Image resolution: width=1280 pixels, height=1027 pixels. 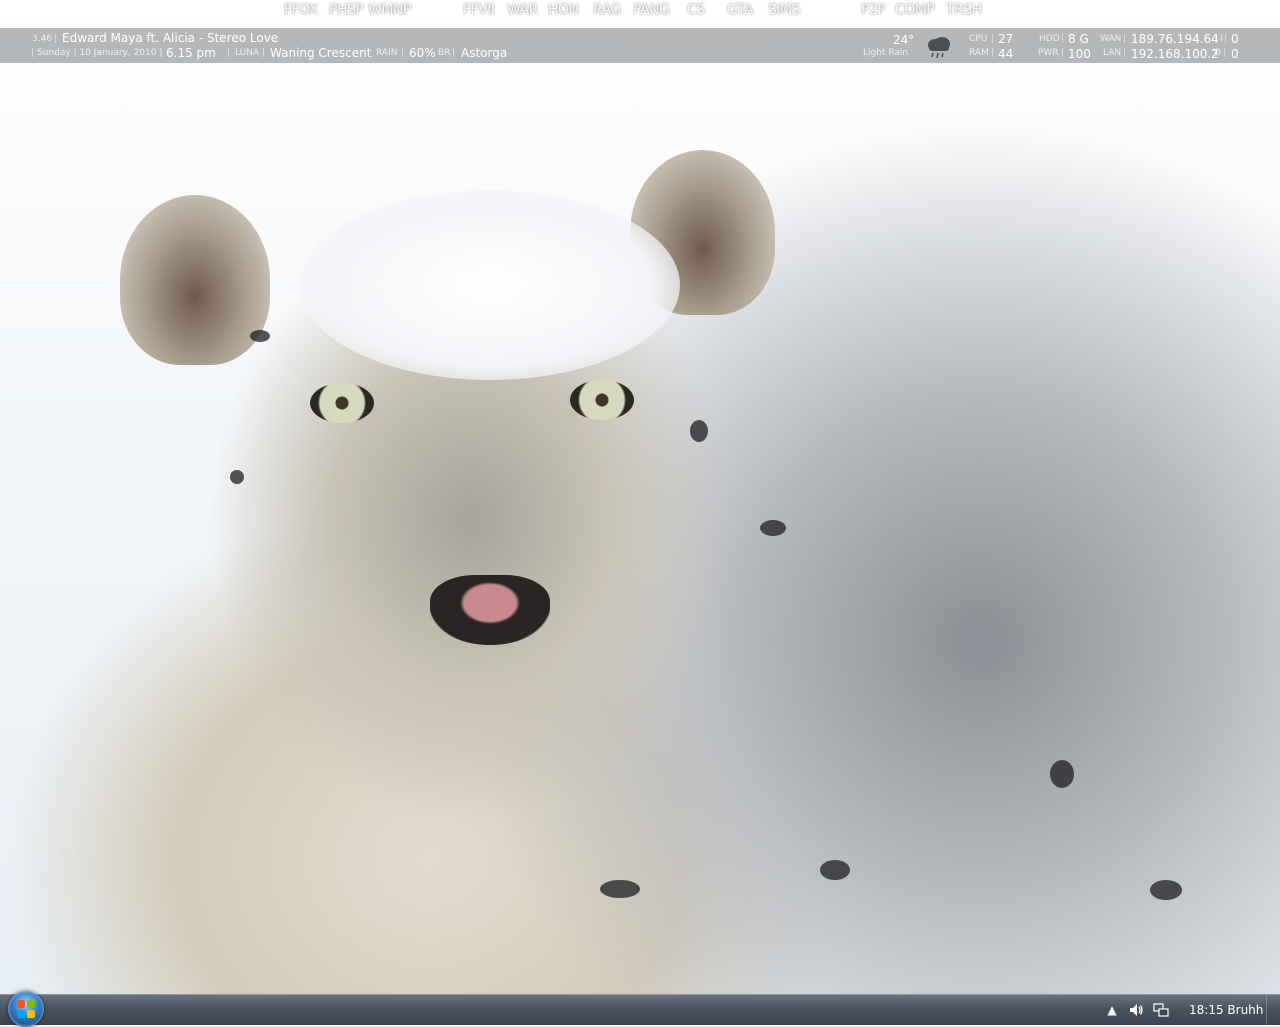 I want to click on launcher-p2p: P2P, so click(x=873, y=10).